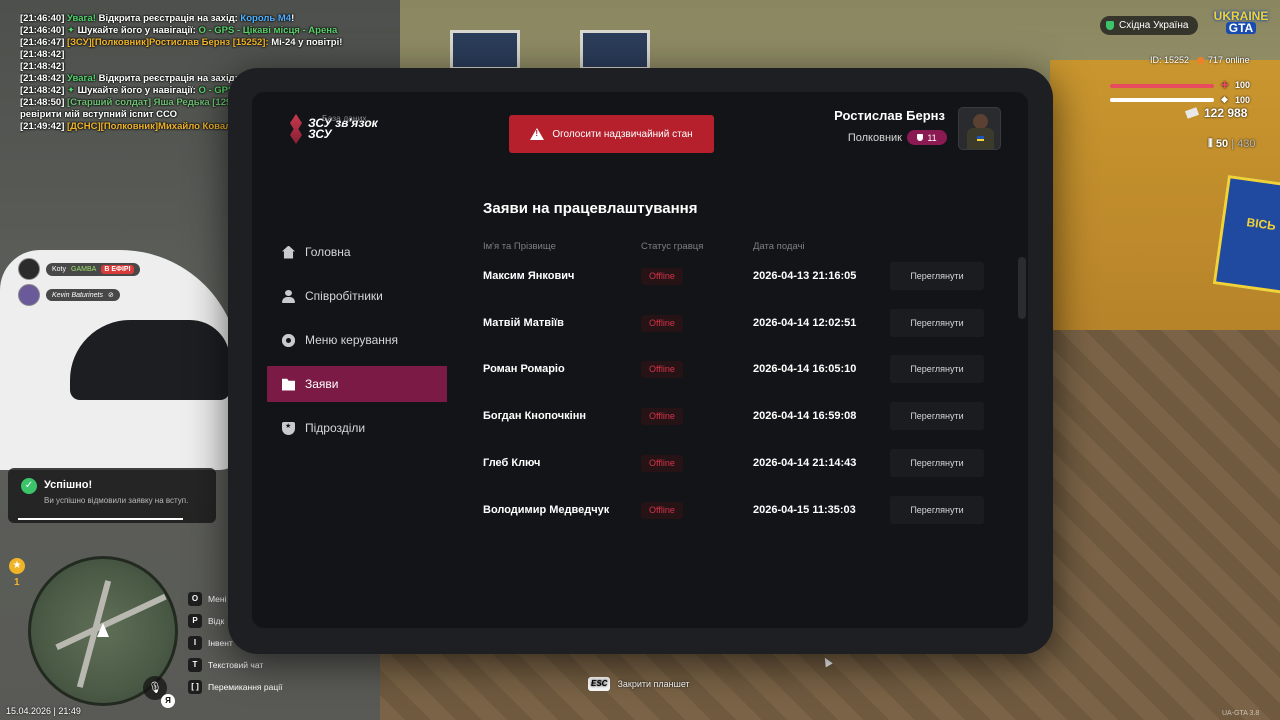 Image resolution: width=1280 pixels, height=720 pixels. What do you see at coordinates (1246, 144) in the screenshot?
I see `ammo-total: 430` at bounding box center [1246, 144].